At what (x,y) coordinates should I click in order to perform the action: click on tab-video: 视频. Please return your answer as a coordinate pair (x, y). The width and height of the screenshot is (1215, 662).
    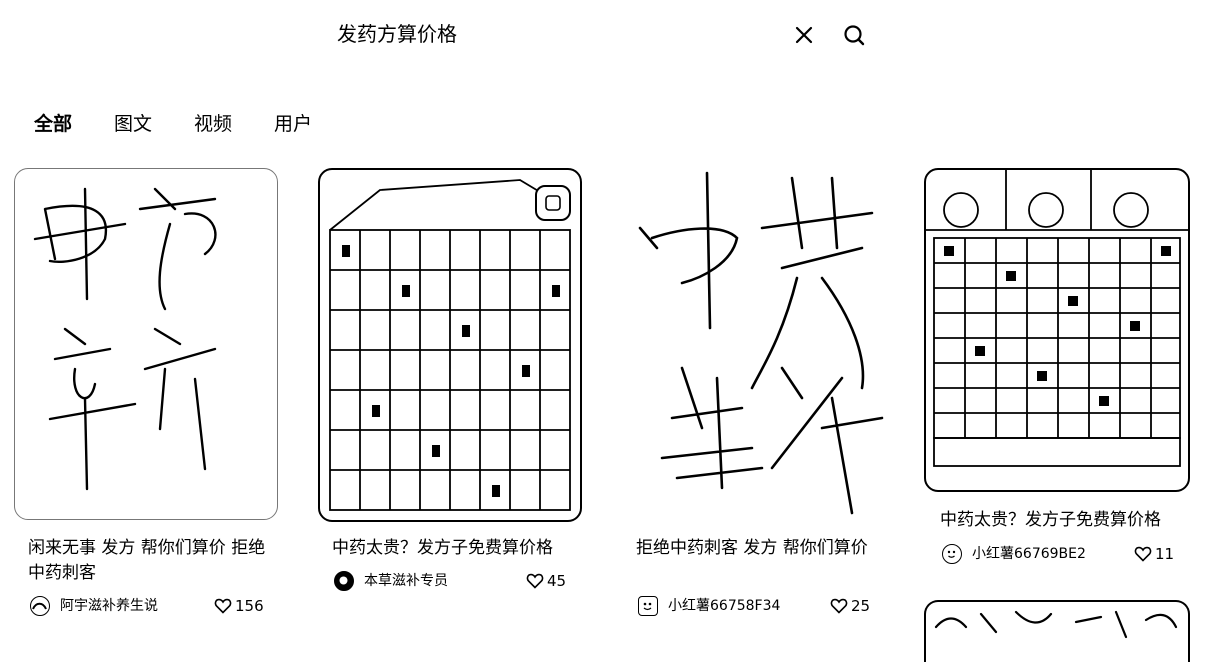
    Looking at the image, I should click on (213, 124).